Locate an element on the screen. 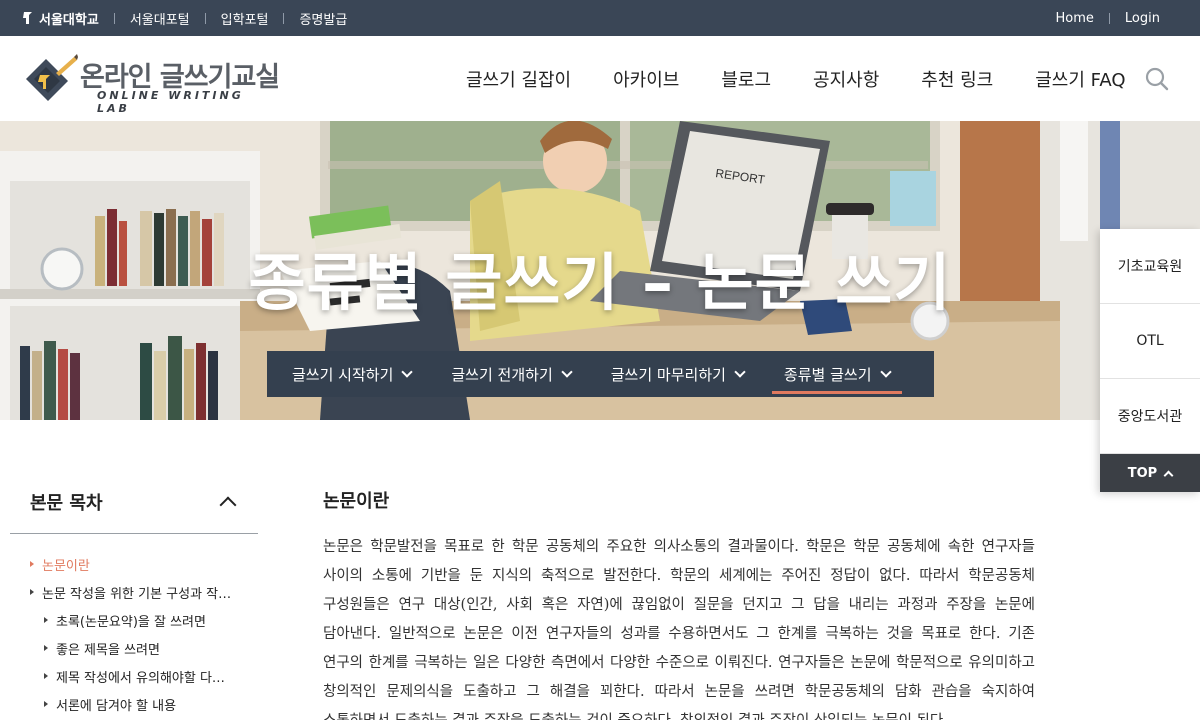 Image resolution: width=1200 pixels, height=720 pixels. tab-label: 글쓰기 전개하기 is located at coordinates (502, 374).